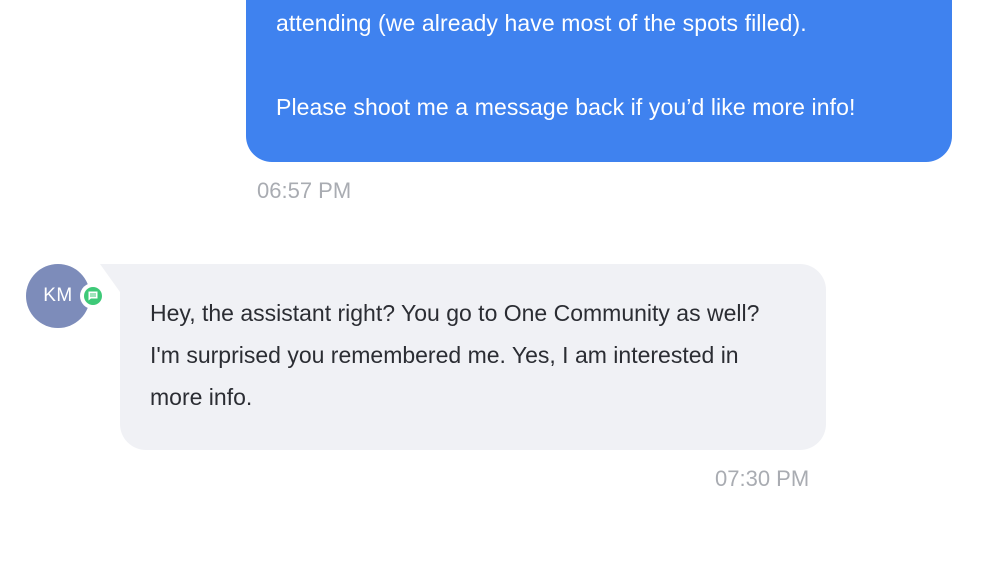  What do you see at coordinates (93, 296) in the screenshot?
I see `message-icon` at bounding box center [93, 296].